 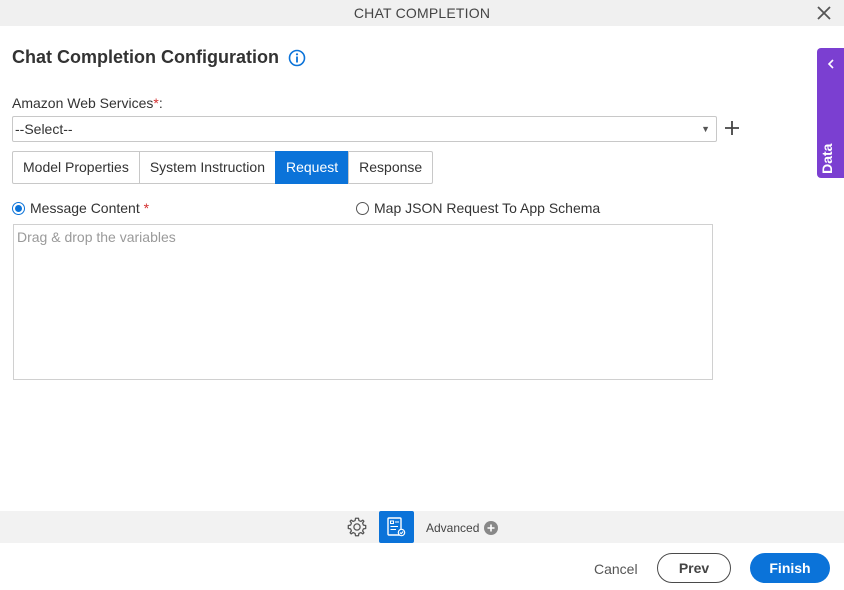 I want to click on aws-label: Amazon Web Services*:, so click(x=87, y=103).